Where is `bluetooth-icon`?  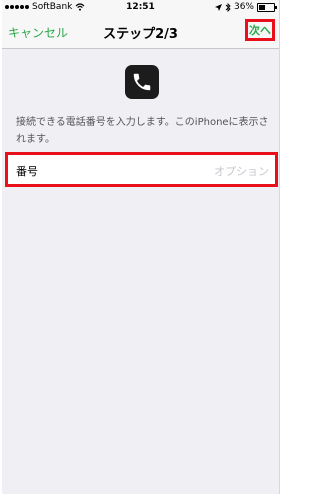 bluetooth-icon is located at coordinates (228, 7).